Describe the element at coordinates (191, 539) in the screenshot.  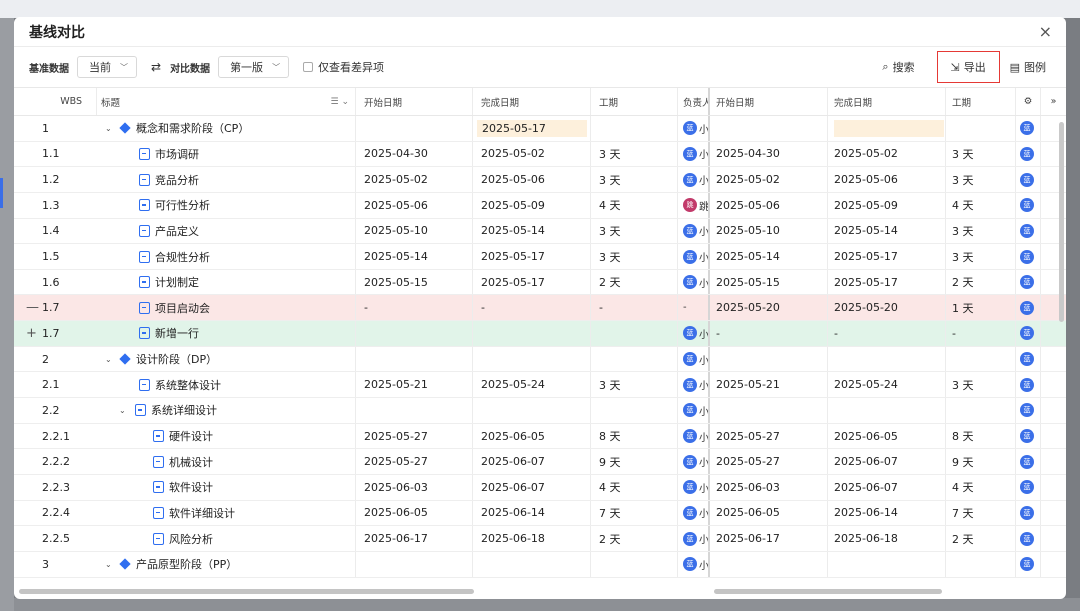
I see `task-title: 风险分析` at that location.